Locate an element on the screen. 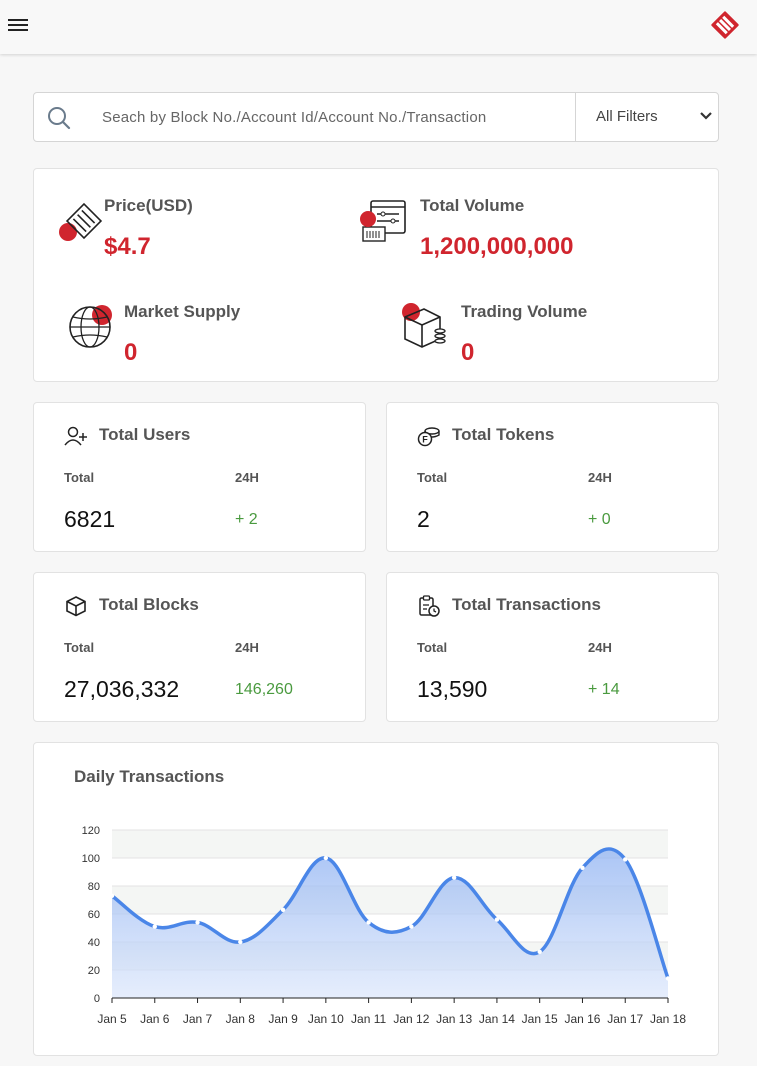 Image resolution: width=757 pixels, height=1066 pixels. x-tick-label: Jan 8 is located at coordinates (241, 1019).